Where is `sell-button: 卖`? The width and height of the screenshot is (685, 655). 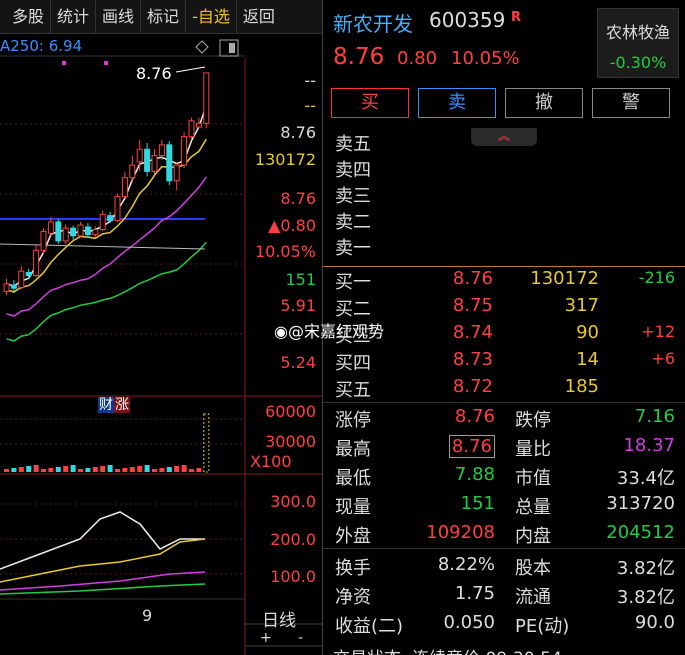
sell-button: 卖 is located at coordinates (457, 103).